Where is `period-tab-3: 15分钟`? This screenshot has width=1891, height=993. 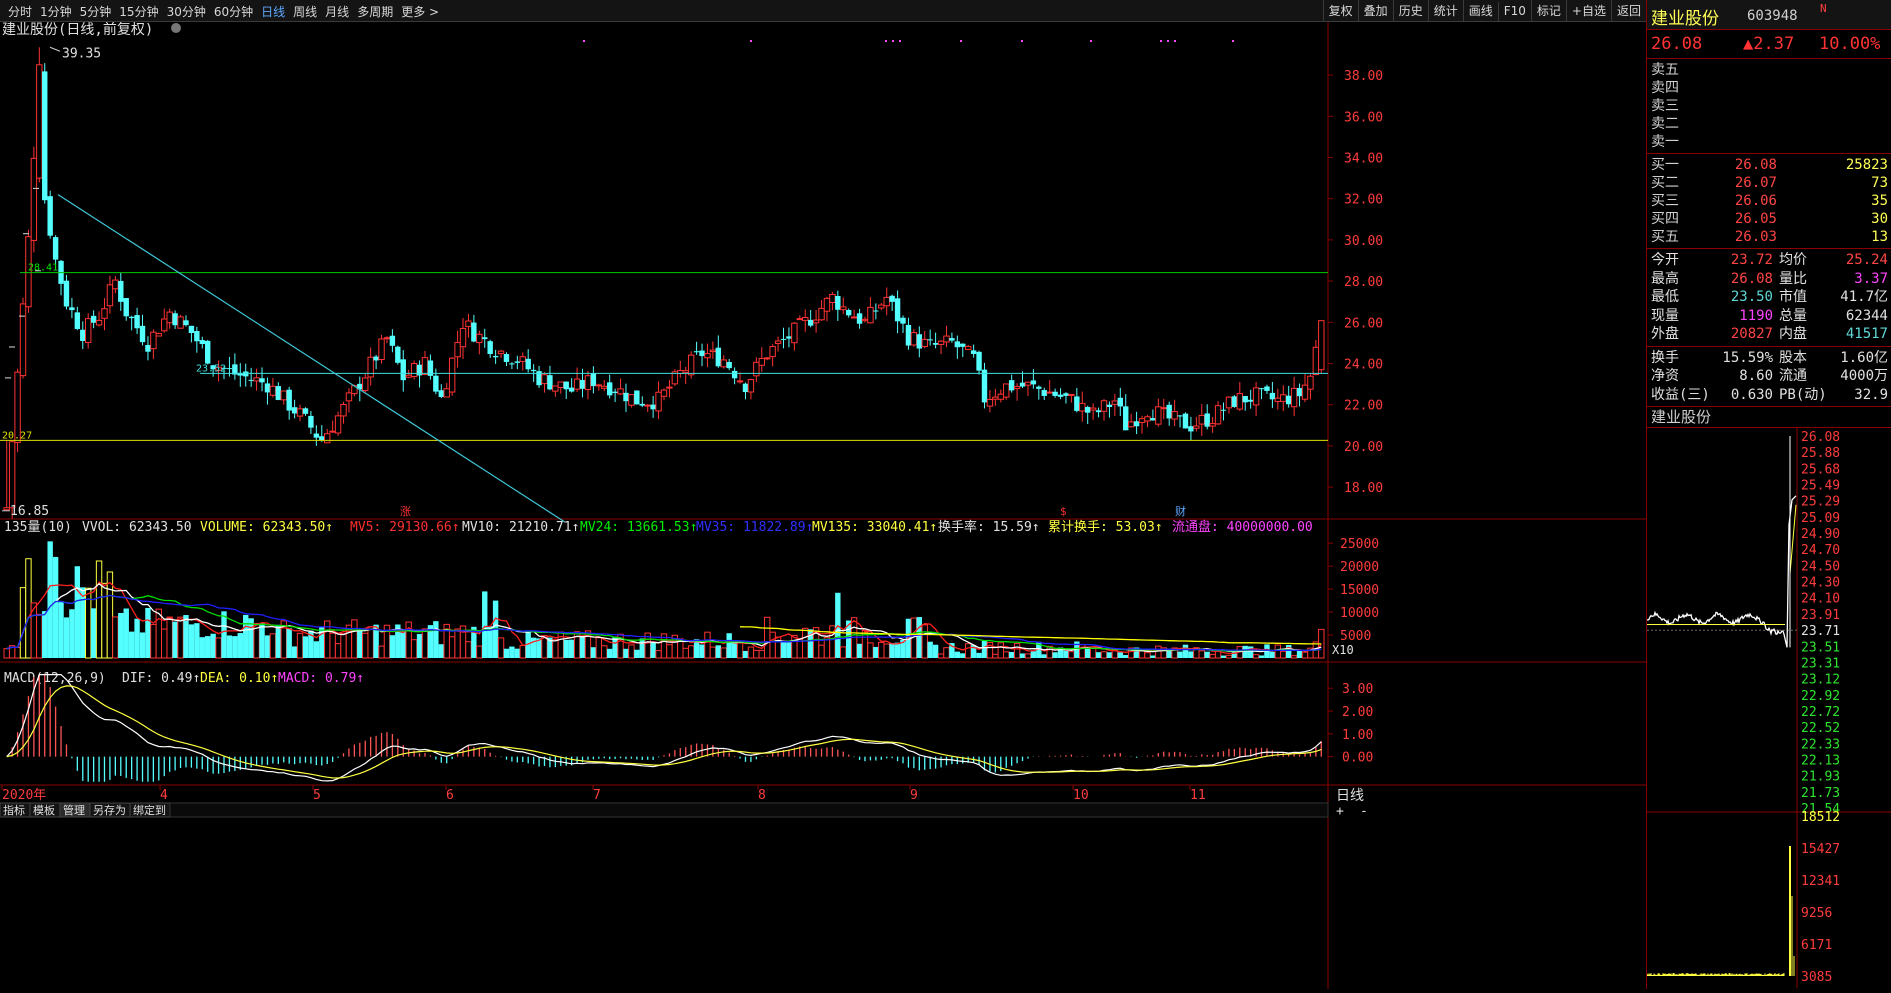
period-tab-3: 15分钟 is located at coordinates (138, 11).